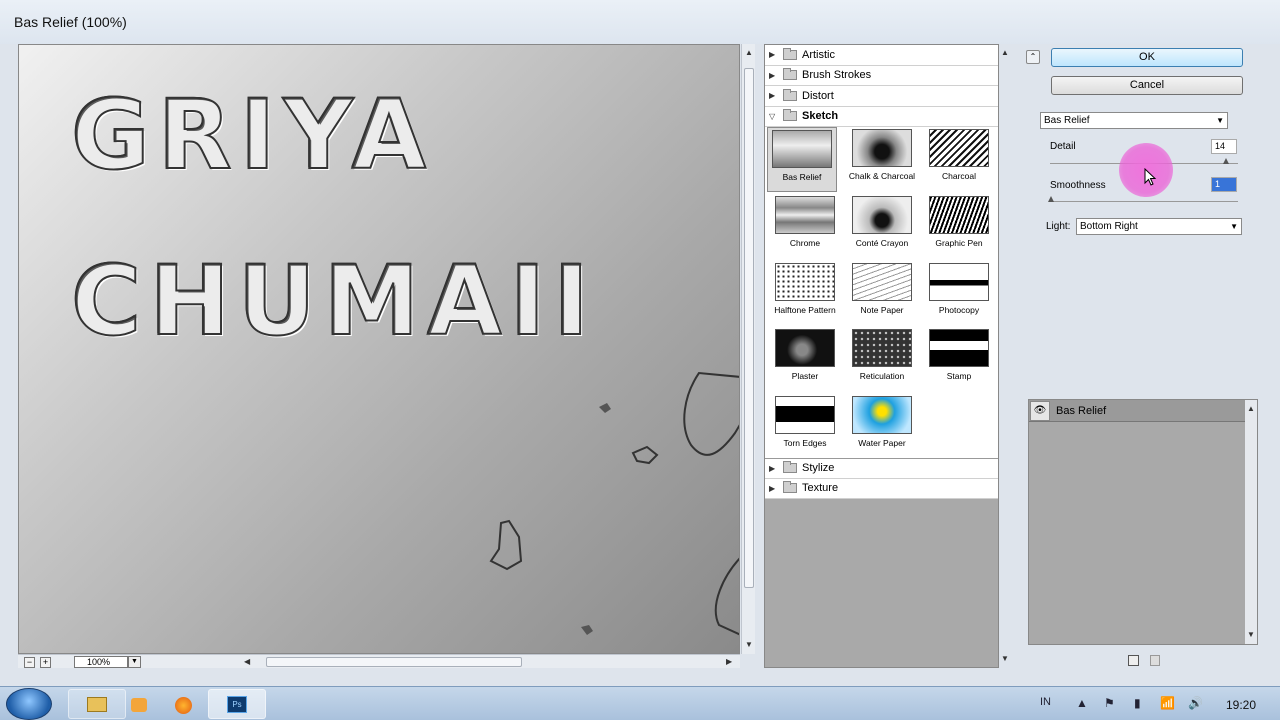  I want to click on start-button, so click(29, 704).